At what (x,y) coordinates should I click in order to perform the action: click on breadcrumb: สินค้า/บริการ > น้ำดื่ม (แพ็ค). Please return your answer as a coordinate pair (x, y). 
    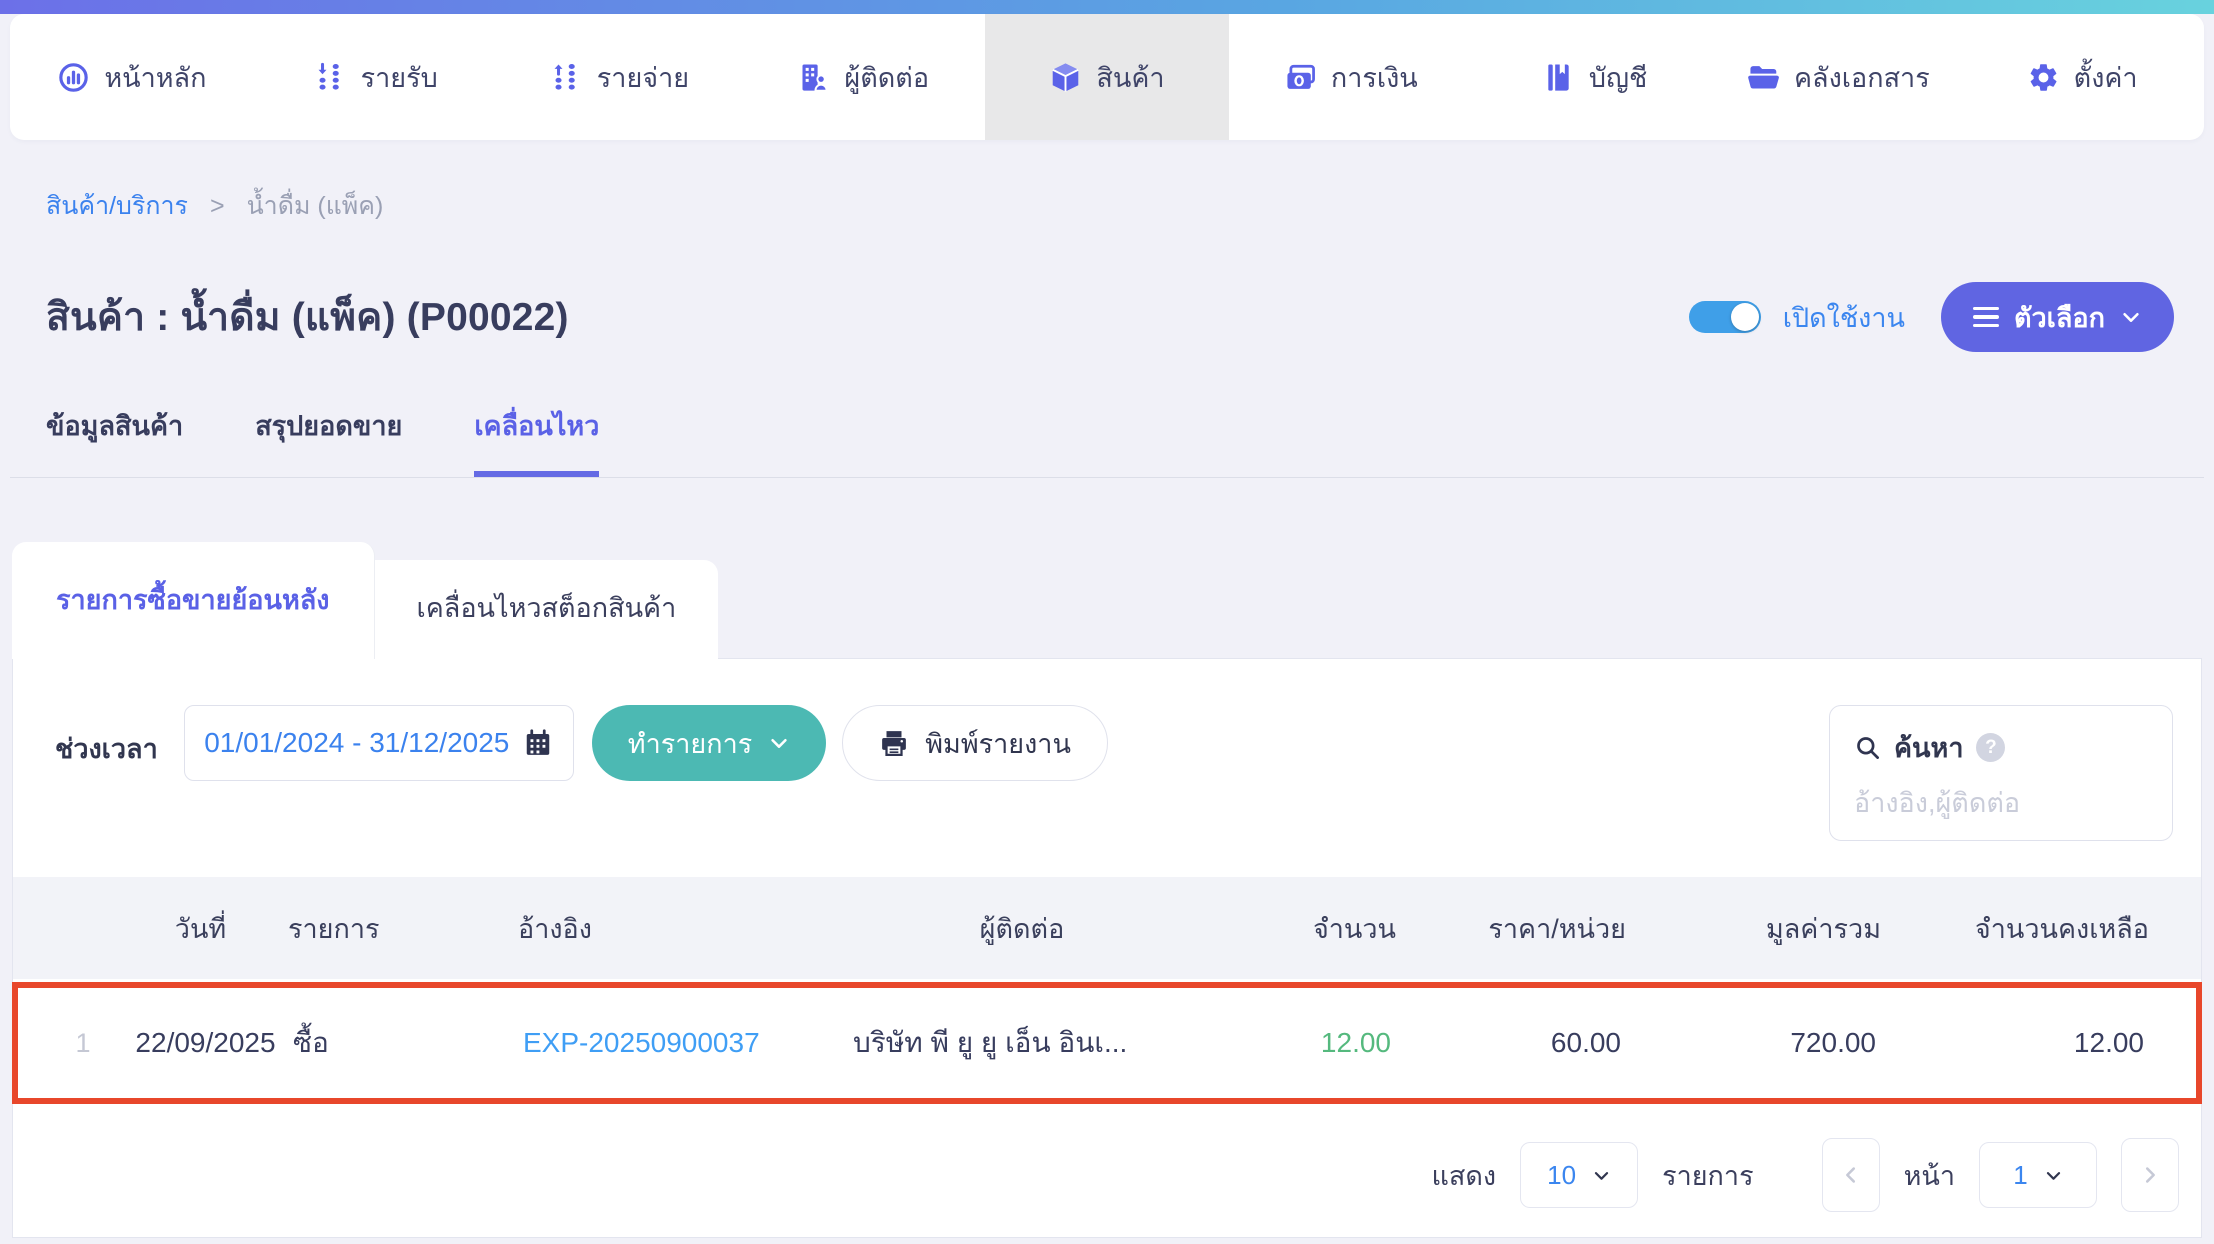
    Looking at the image, I should click on (1130, 206).